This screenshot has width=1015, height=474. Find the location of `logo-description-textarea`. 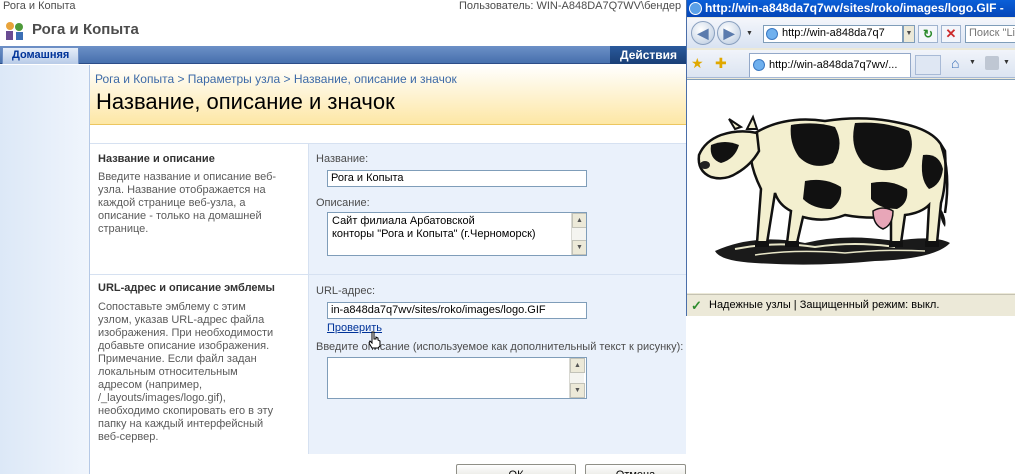

logo-description-textarea is located at coordinates (457, 378).